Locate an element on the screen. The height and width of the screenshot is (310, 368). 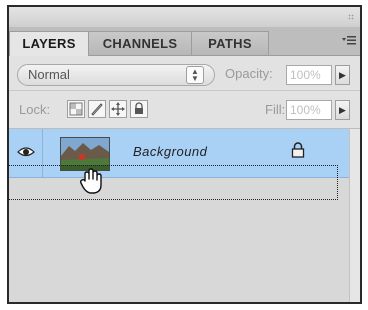
opacity-label: Opacity: is located at coordinates (249, 73).